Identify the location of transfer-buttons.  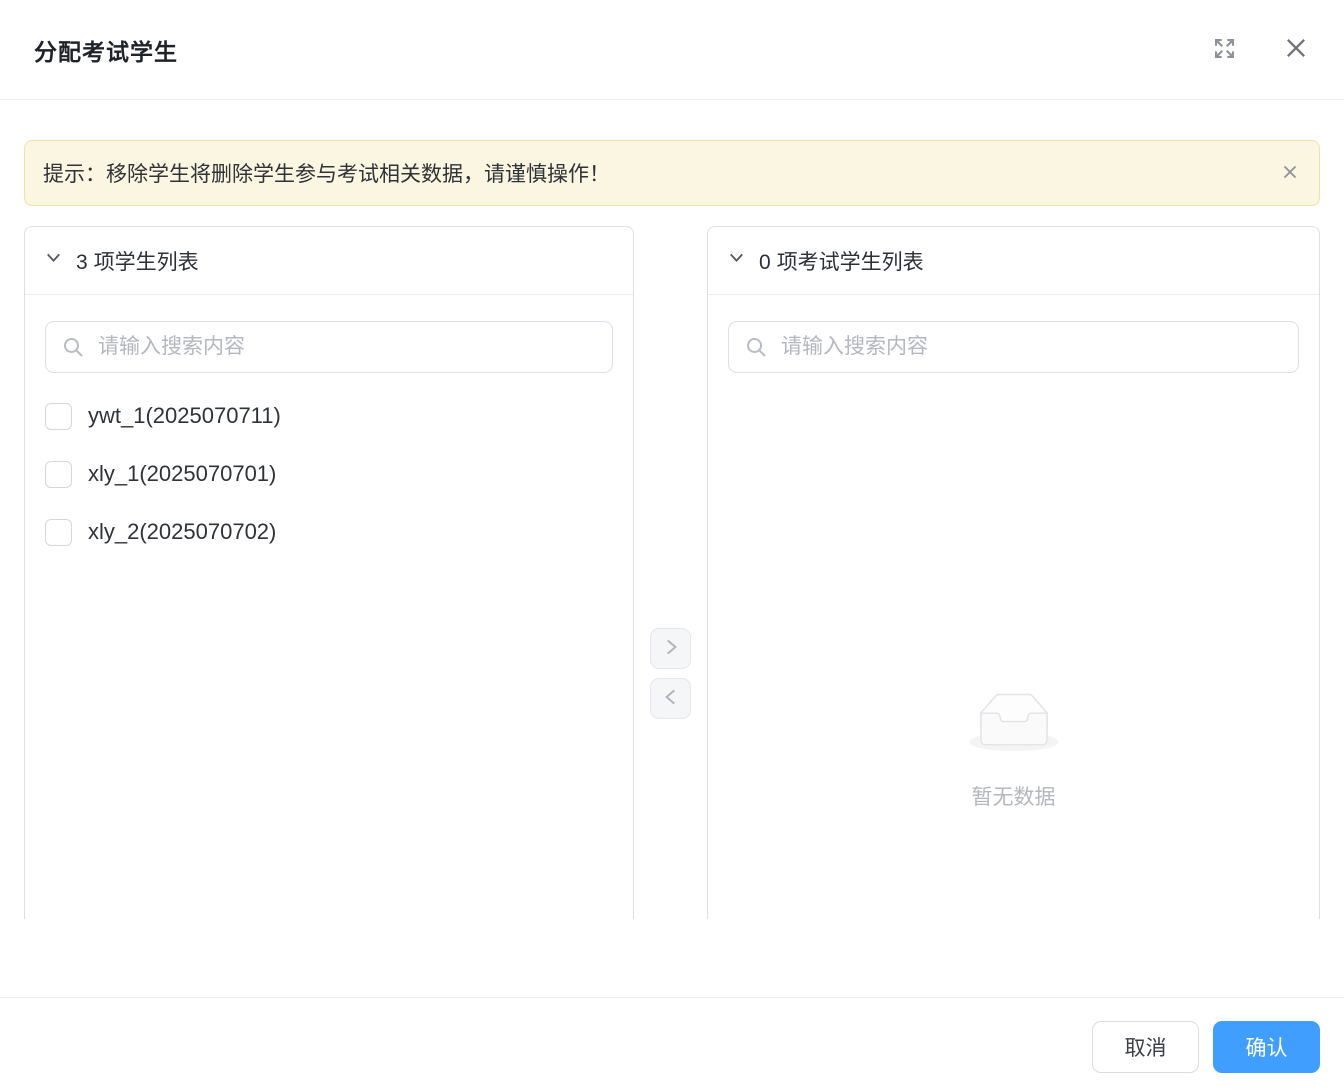
(670, 572).